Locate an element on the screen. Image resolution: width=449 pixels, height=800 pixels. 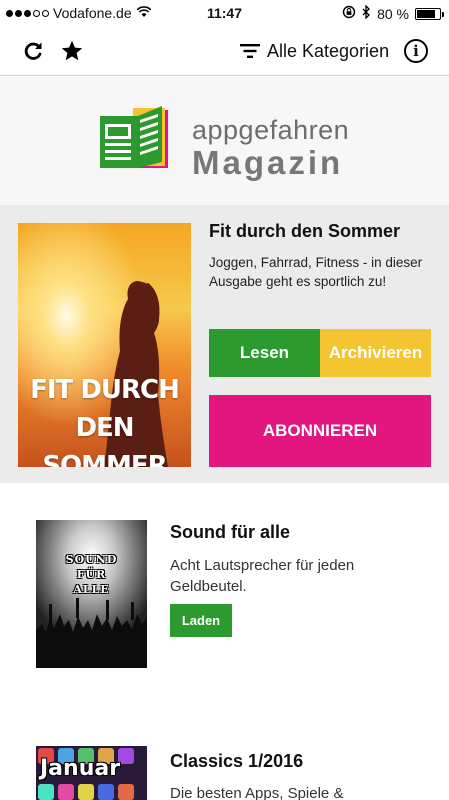
categories-label: Alle Kategorien is located at coordinates (328, 50).